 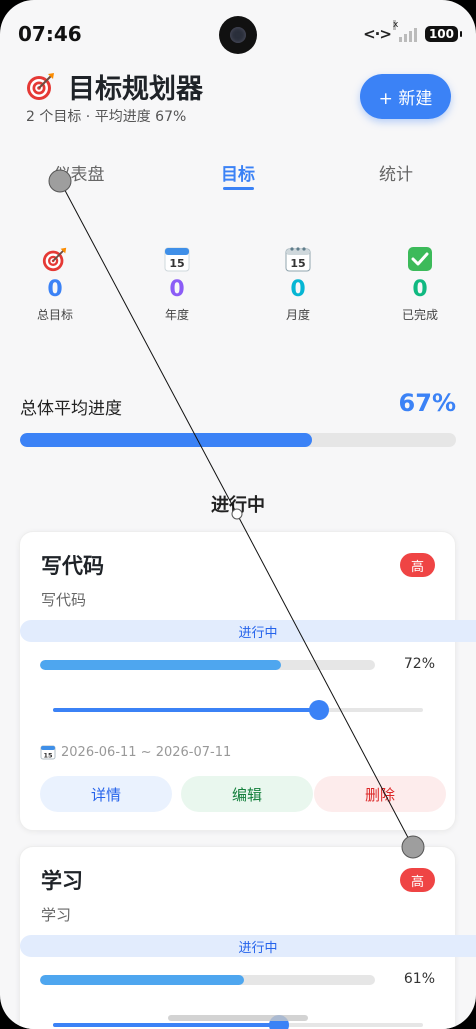 What do you see at coordinates (297, 315) in the screenshot?
I see `stat-label: 月度` at bounding box center [297, 315].